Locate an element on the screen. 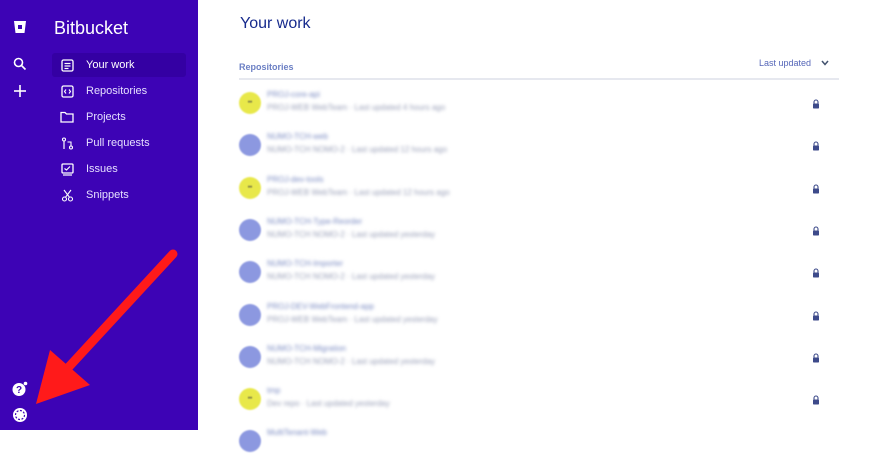 The width and height of the screenshot is (880, 466). chevron-down-icon is located at coordinates (825, 63).